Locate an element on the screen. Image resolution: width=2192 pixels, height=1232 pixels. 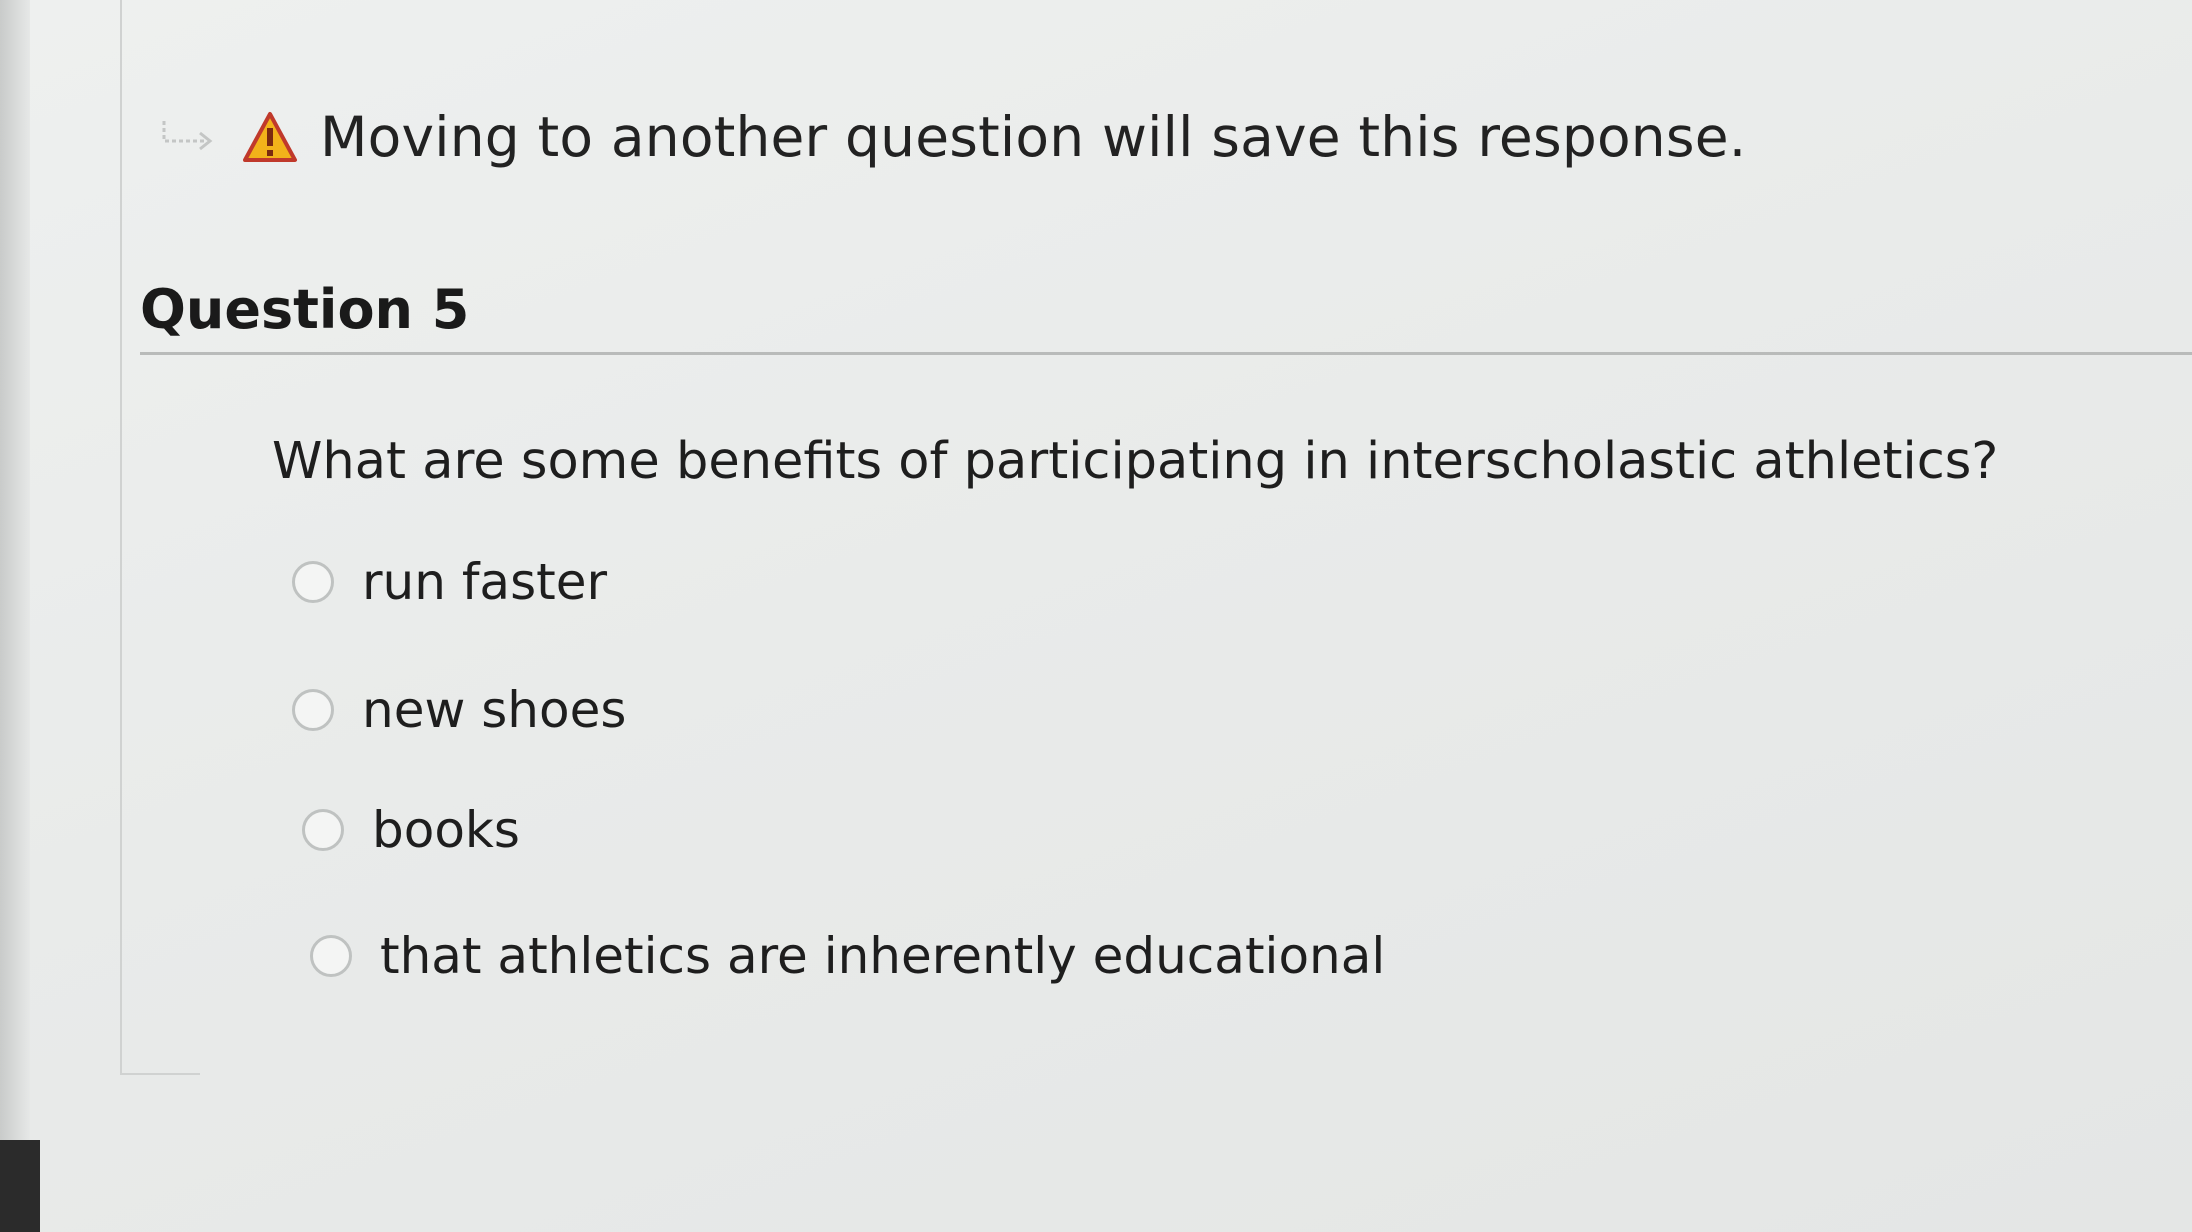
screen-edge is located at coordinates (15, 616).